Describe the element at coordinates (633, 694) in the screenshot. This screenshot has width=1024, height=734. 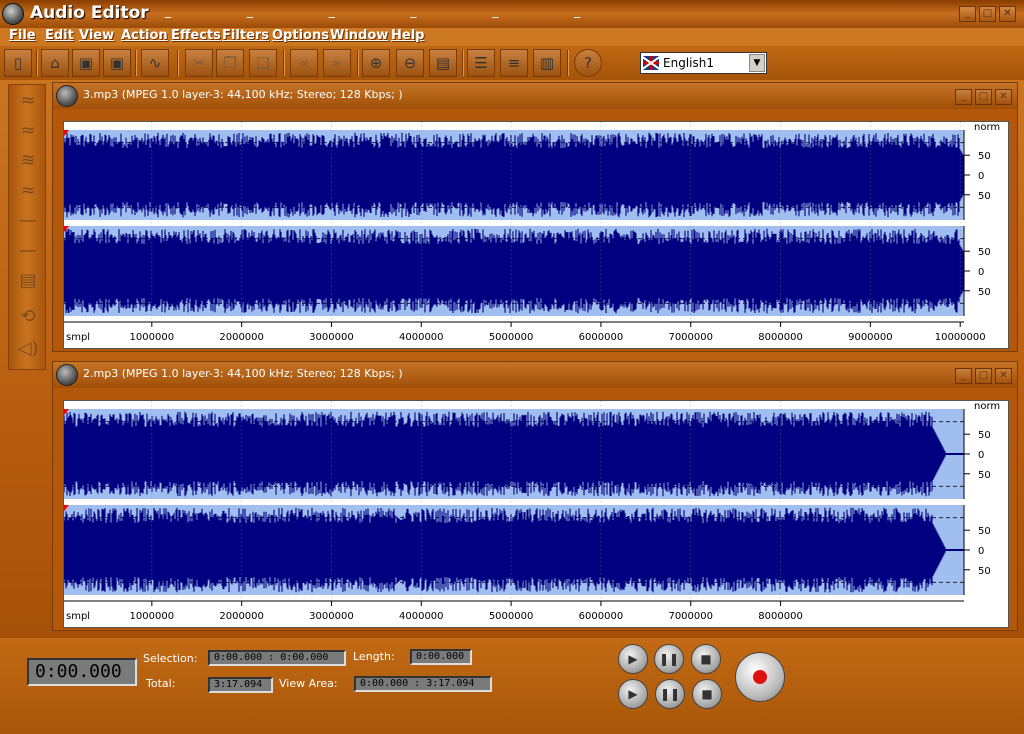
I see `play-loop-button: ▶` at that location.